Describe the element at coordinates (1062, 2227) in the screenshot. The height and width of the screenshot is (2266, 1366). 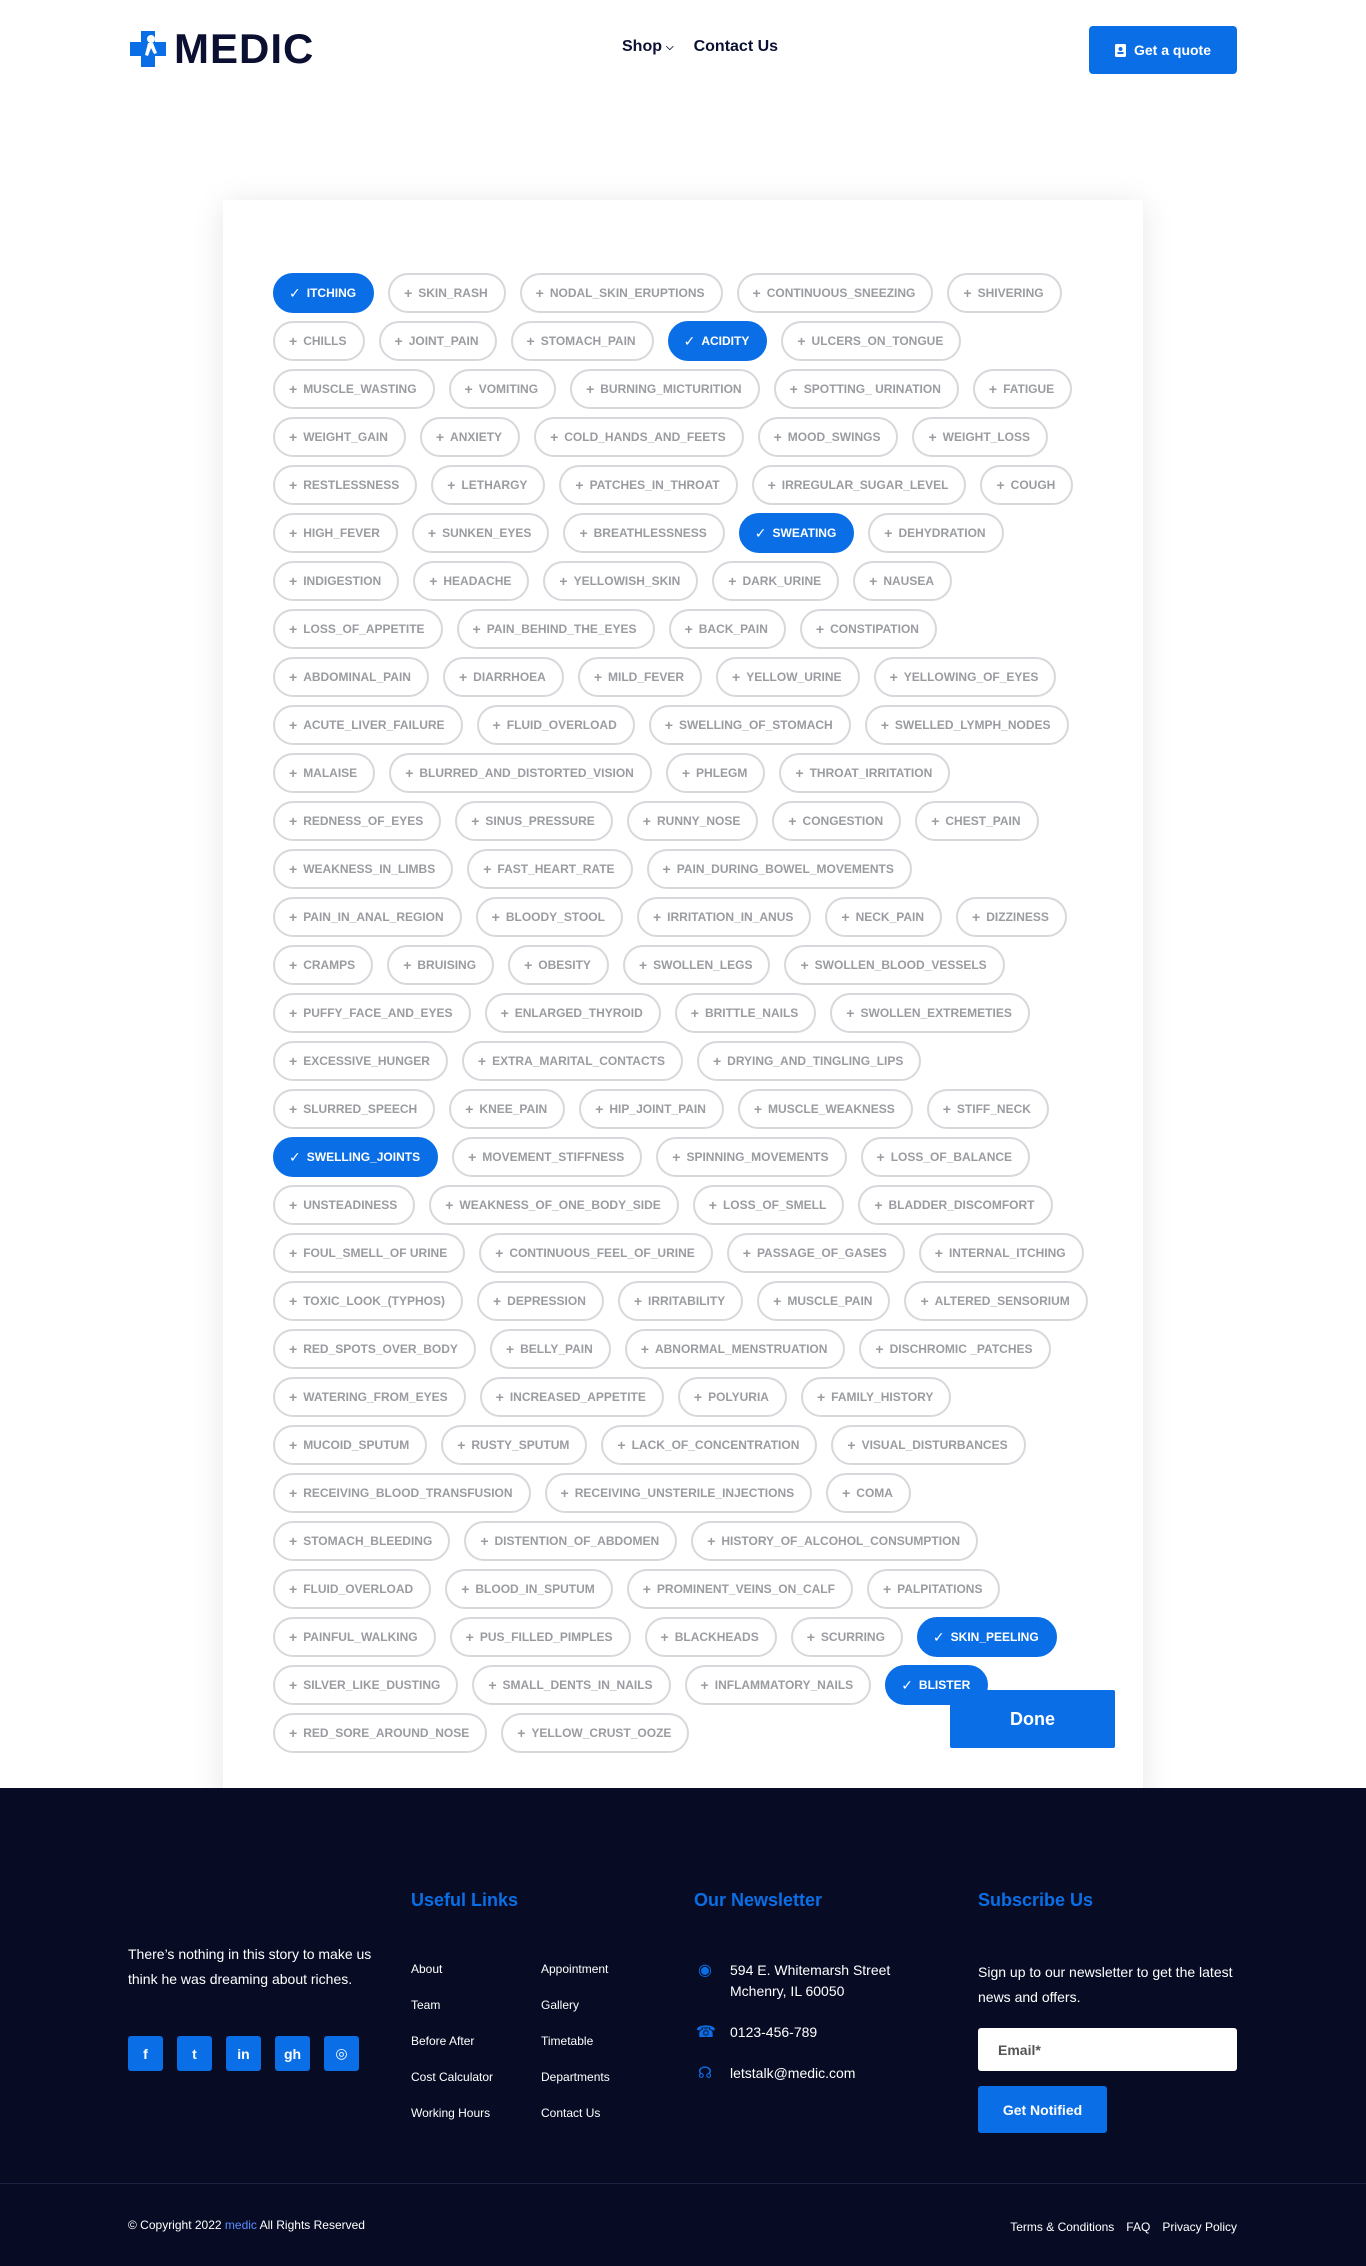
I see `legal-link: Terms & Conditions` at that location.